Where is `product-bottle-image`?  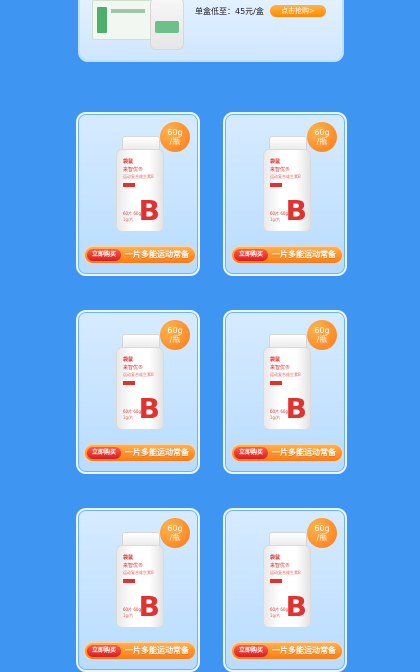 product-bottle-image is located at coordinates (167, 25).